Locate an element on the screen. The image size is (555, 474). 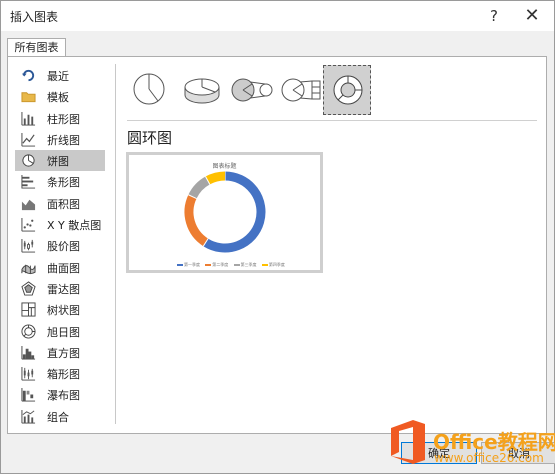
legend-label: 第一季度 is located at coordinates (192, 264).